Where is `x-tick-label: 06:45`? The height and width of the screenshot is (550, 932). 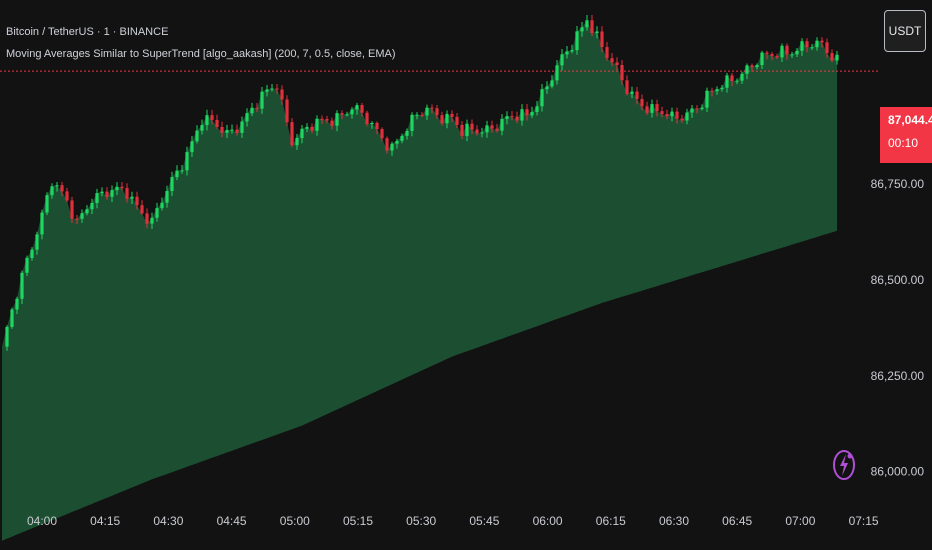
x-tick-label: 06:45 is located at coordinates (737, 521).